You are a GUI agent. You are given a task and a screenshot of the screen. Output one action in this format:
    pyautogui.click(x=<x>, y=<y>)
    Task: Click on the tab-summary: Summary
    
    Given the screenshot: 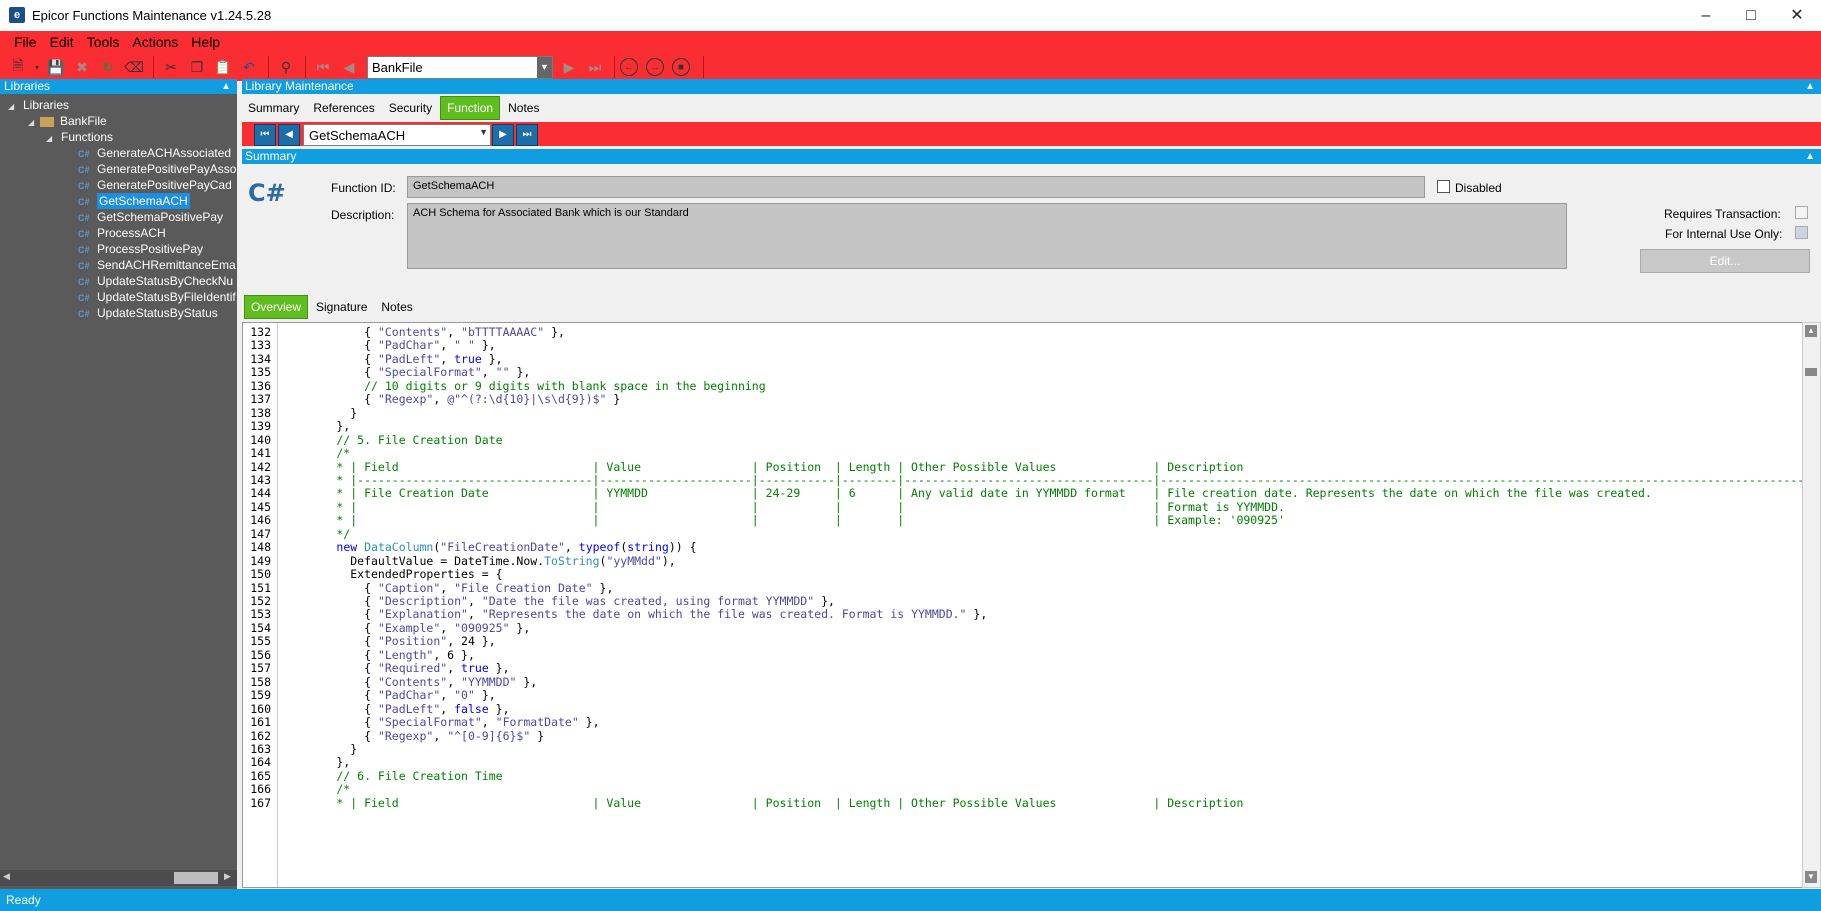 What is the action you would take?
    pyautogui.click(x=273, y=108)
    